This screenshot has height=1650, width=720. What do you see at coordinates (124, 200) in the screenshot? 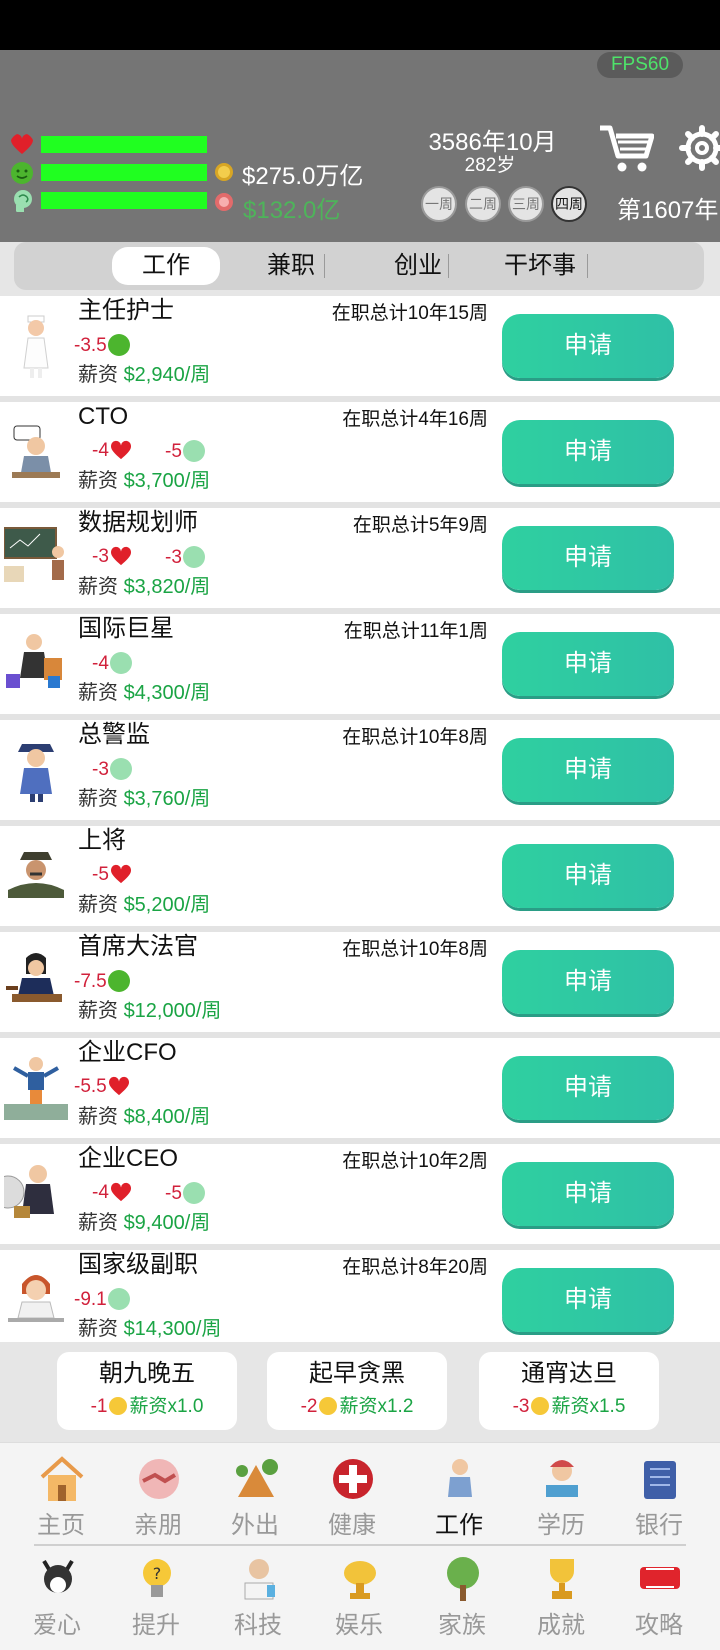
I see `smarts-bar` at bounding box center [124, 200].